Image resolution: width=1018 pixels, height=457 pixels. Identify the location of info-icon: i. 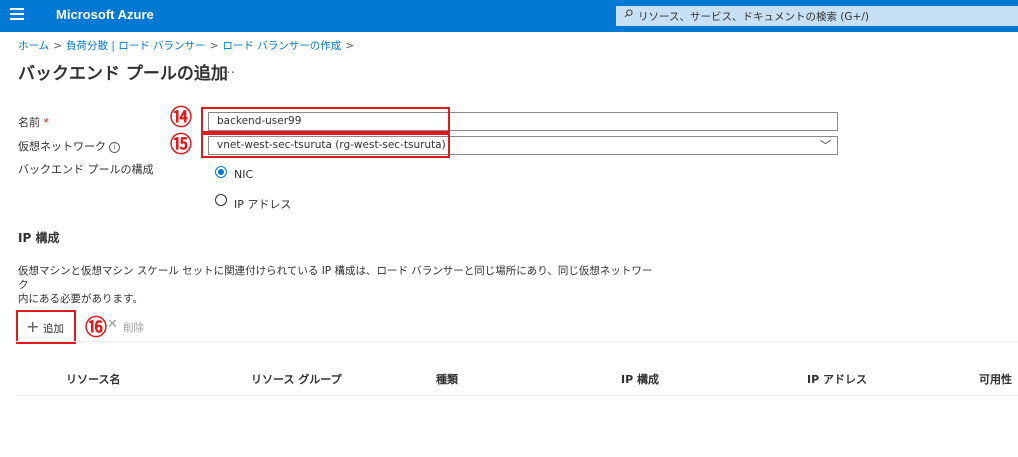
(114, 147).